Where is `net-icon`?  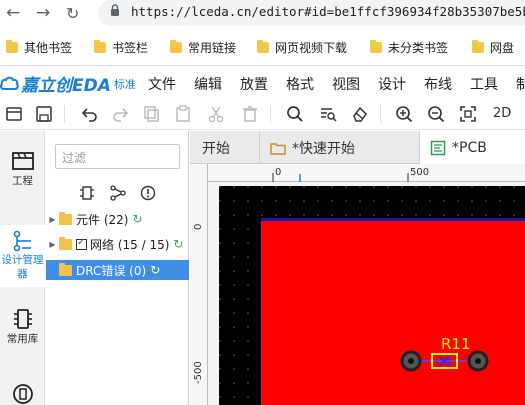 net-icon is located at coordinates (118, 193).